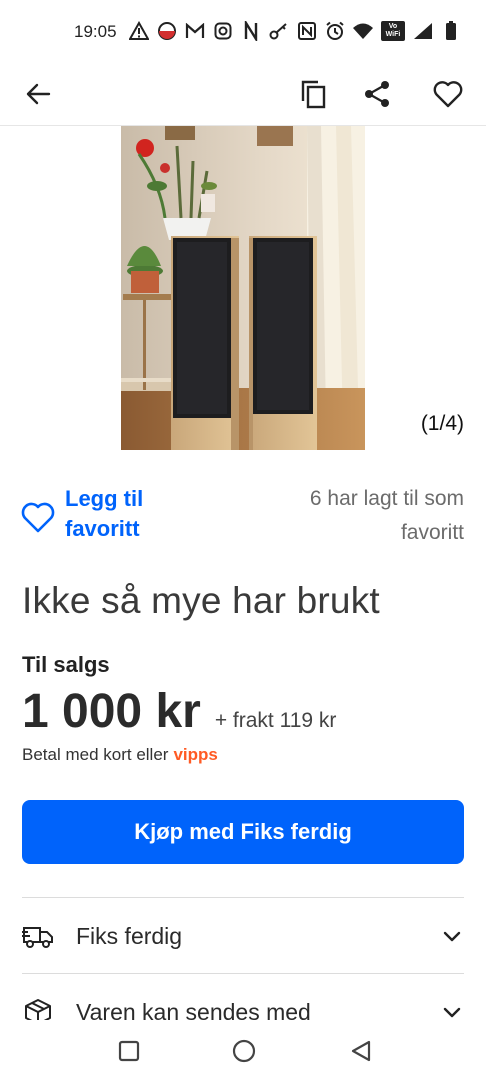 Image resolution: width=486 pixels, height=1080 pixels. Describe the element at coordinates (195, 31) in the screenshot. I see `gmail-icon` at that location.